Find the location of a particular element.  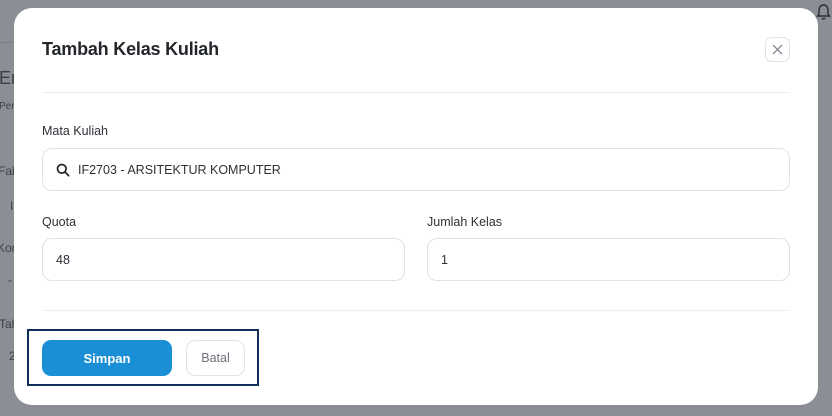

footer-divider is located at coordinates (416, 310).